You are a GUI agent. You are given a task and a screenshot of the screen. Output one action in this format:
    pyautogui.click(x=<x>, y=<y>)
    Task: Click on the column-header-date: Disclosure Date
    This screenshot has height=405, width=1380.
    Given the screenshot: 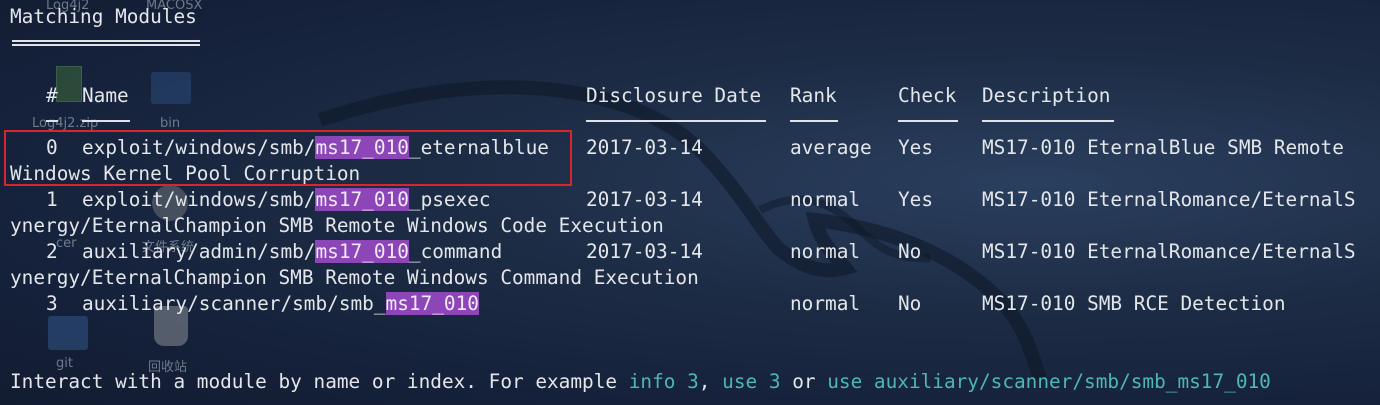 What is the action you would take?
    pyautogui.click(x=674, y=95)
    